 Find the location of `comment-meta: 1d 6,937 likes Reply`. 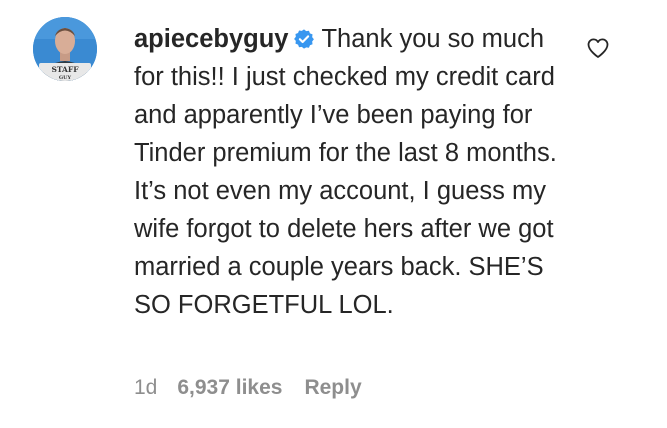

comment-meta: 1d 6,937 likes Reply is located at coordinates (248, 388).